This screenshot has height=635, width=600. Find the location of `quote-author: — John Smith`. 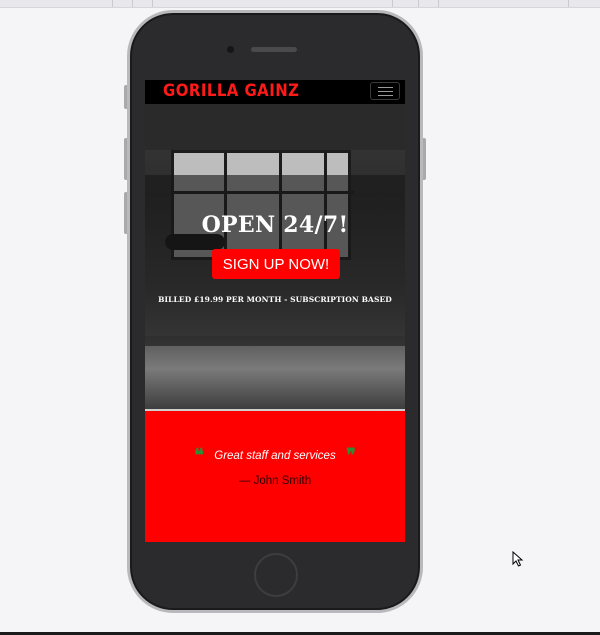

quote-author: — John Smith is located at coordinates (275, 481).